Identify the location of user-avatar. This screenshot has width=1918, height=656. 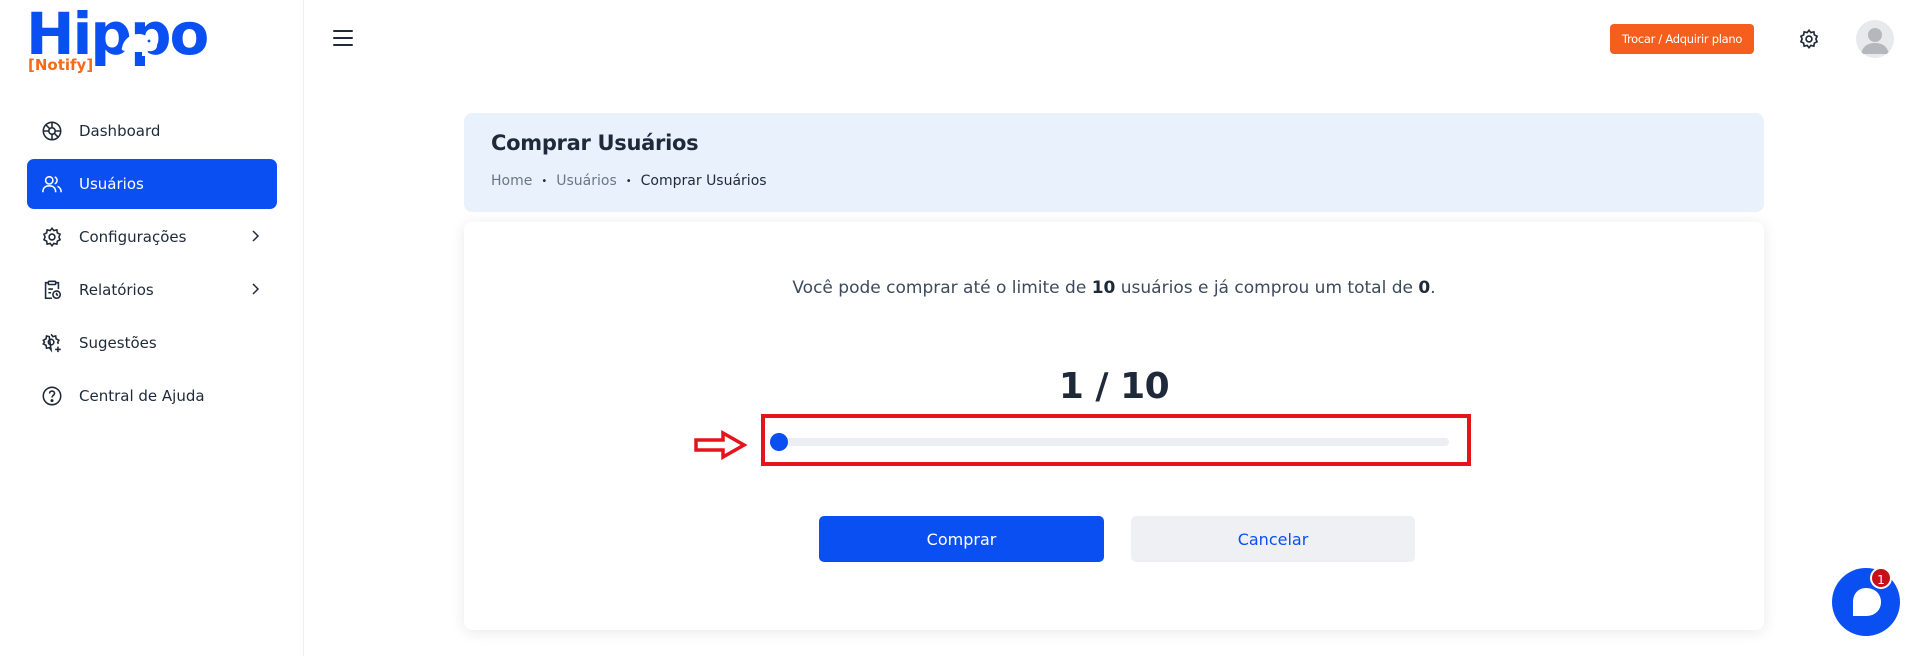
(1875, 39).